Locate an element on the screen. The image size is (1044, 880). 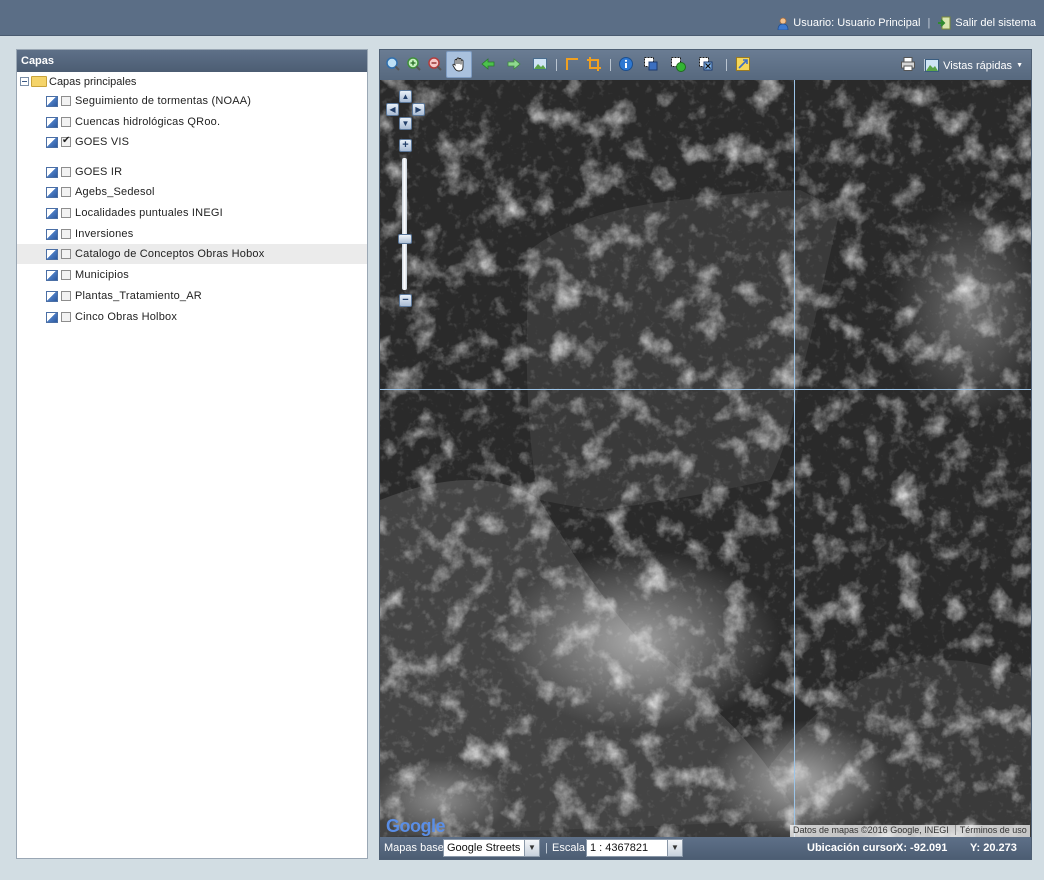
select-box-icon is located at coordinates (651, 64).